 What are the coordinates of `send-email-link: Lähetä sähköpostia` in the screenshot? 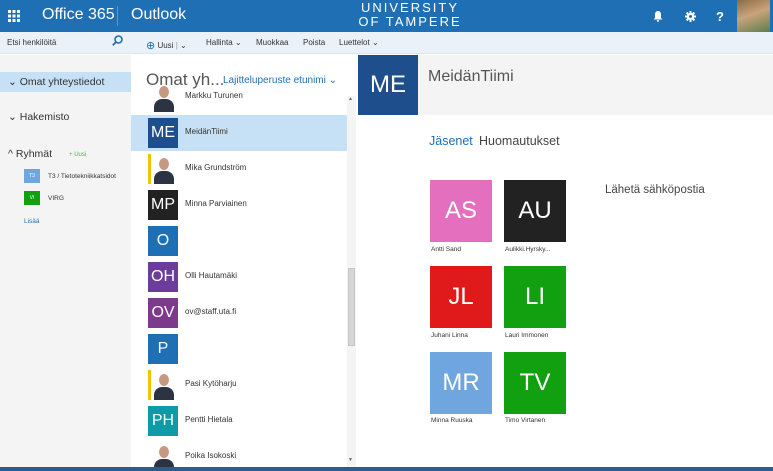 It's located at (655, 190).